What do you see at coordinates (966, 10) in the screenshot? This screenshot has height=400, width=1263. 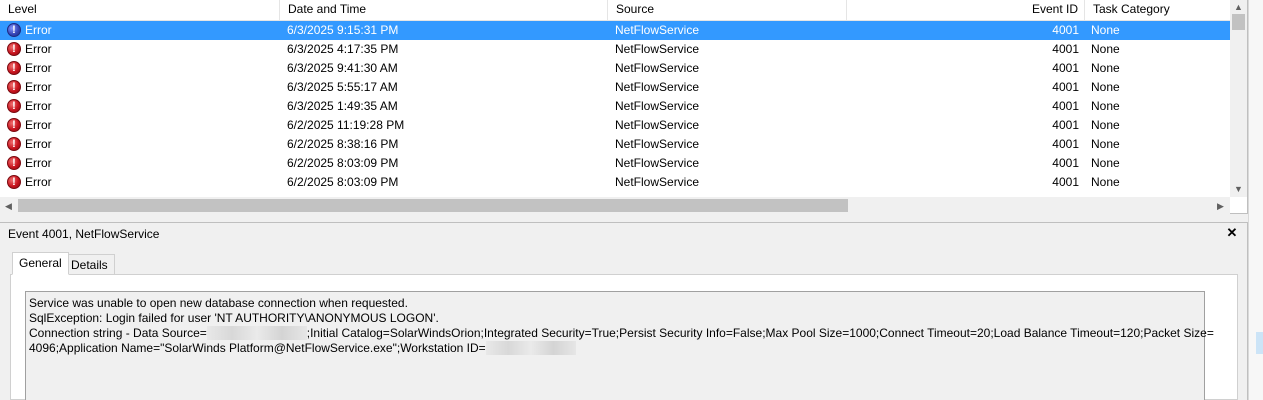 I see `column-header-event-id: Event ID` at bounding box center [966, 10].